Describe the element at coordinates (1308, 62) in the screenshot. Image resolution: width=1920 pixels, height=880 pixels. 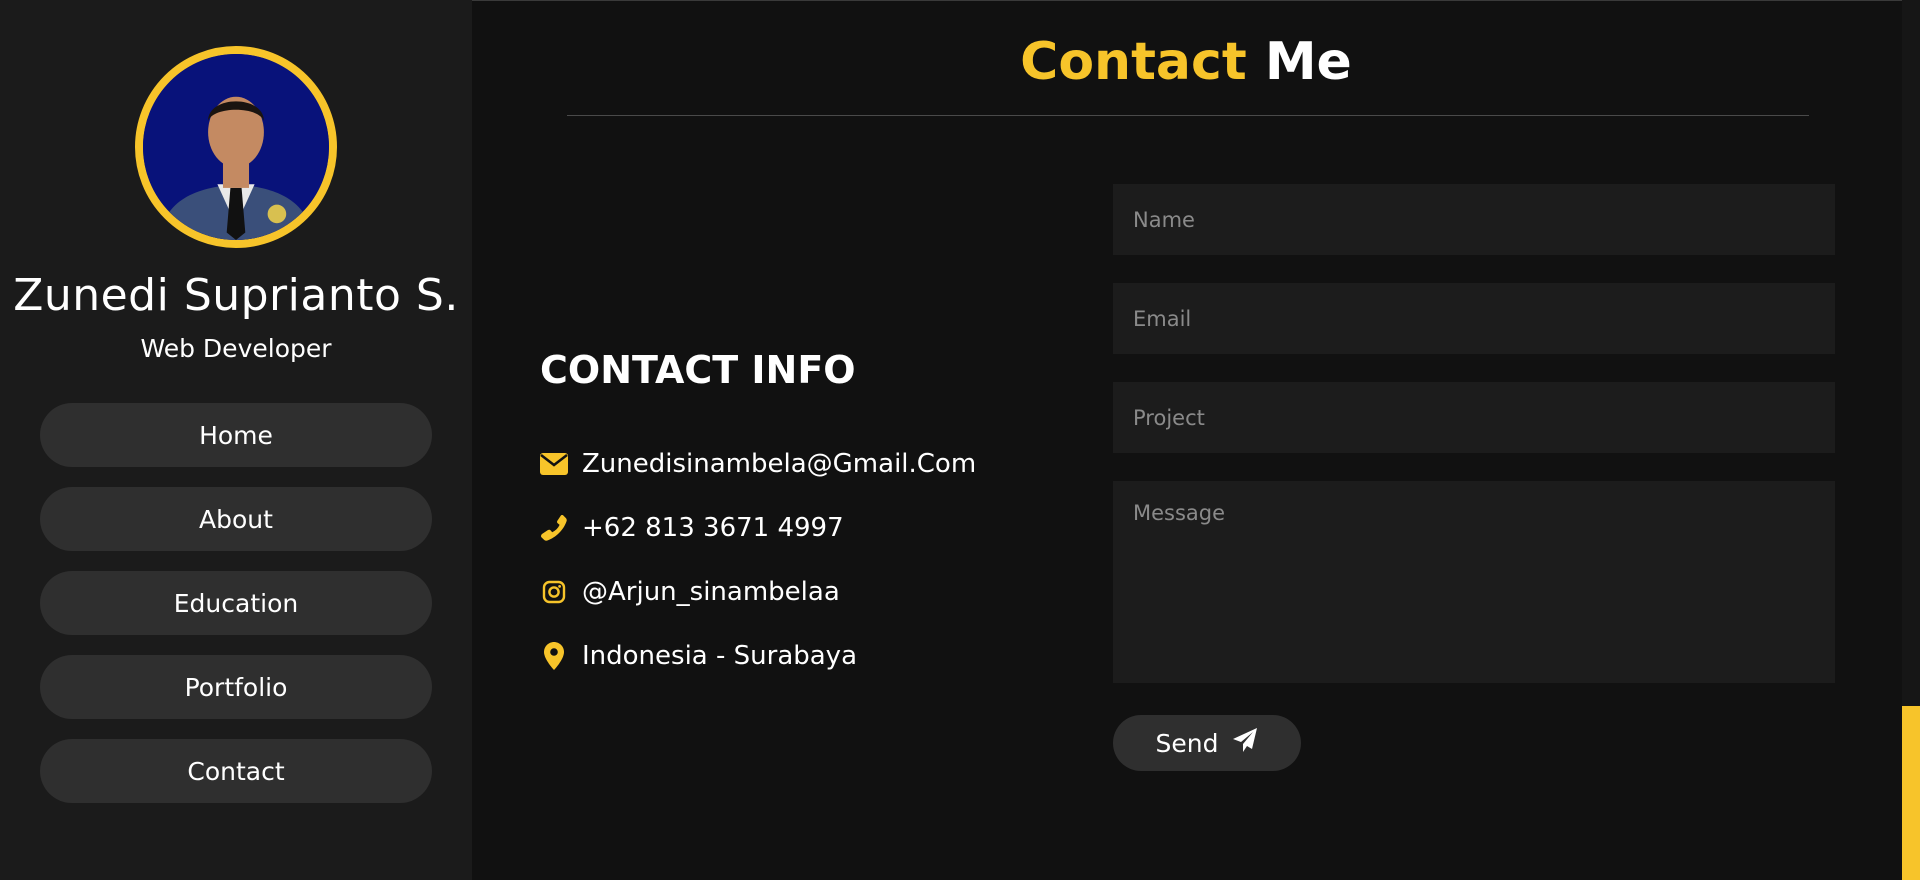
I see `title-rest: Me` at that location.